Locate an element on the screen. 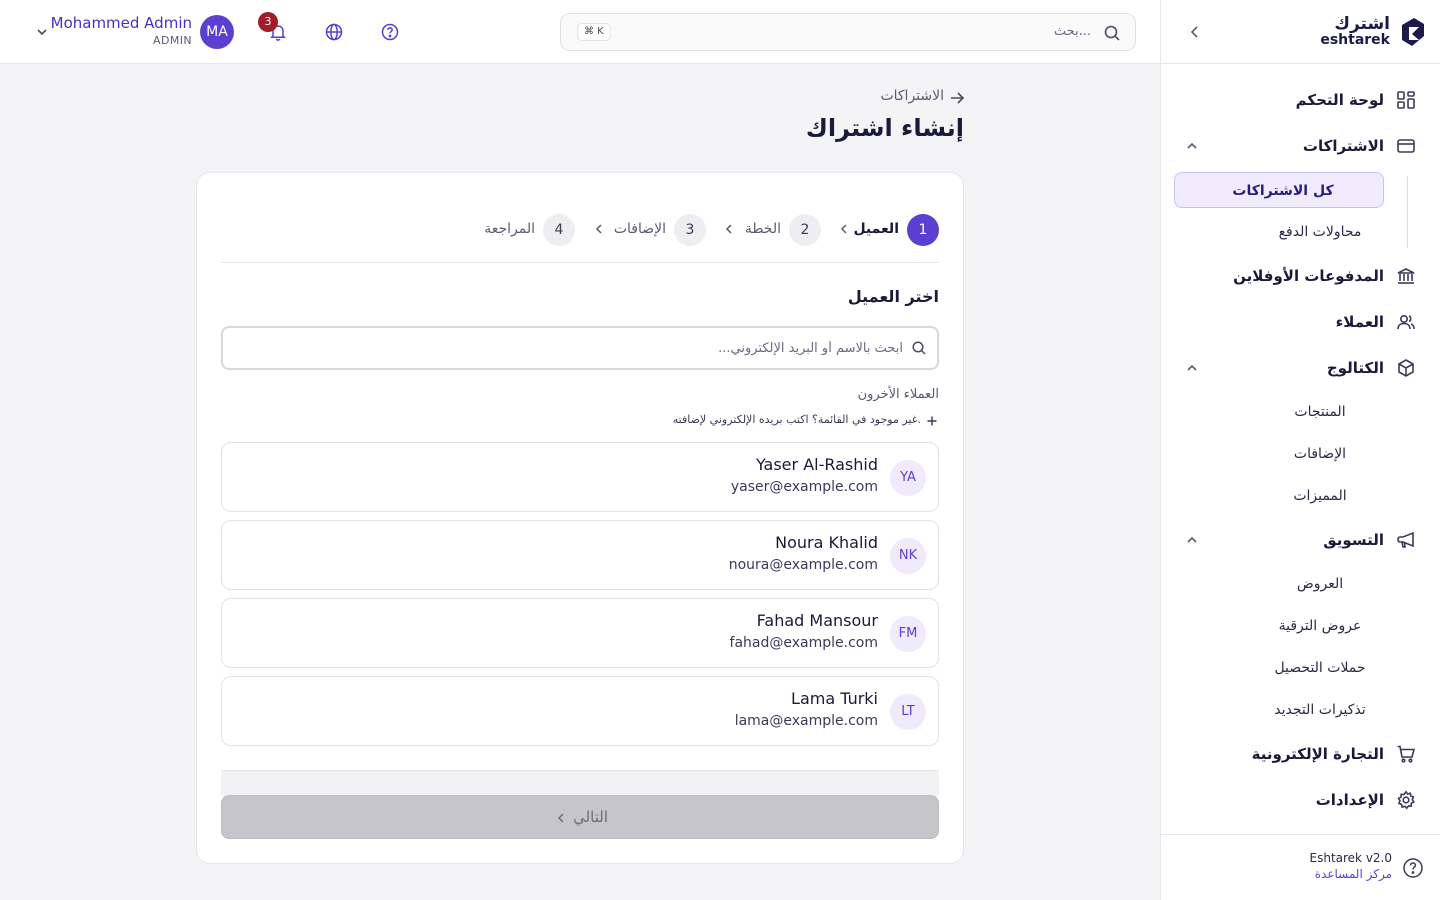 The height and width of the screenshot is (900, 1440). back-link-label: الاشتراكات is located at coordinates (912, 96).